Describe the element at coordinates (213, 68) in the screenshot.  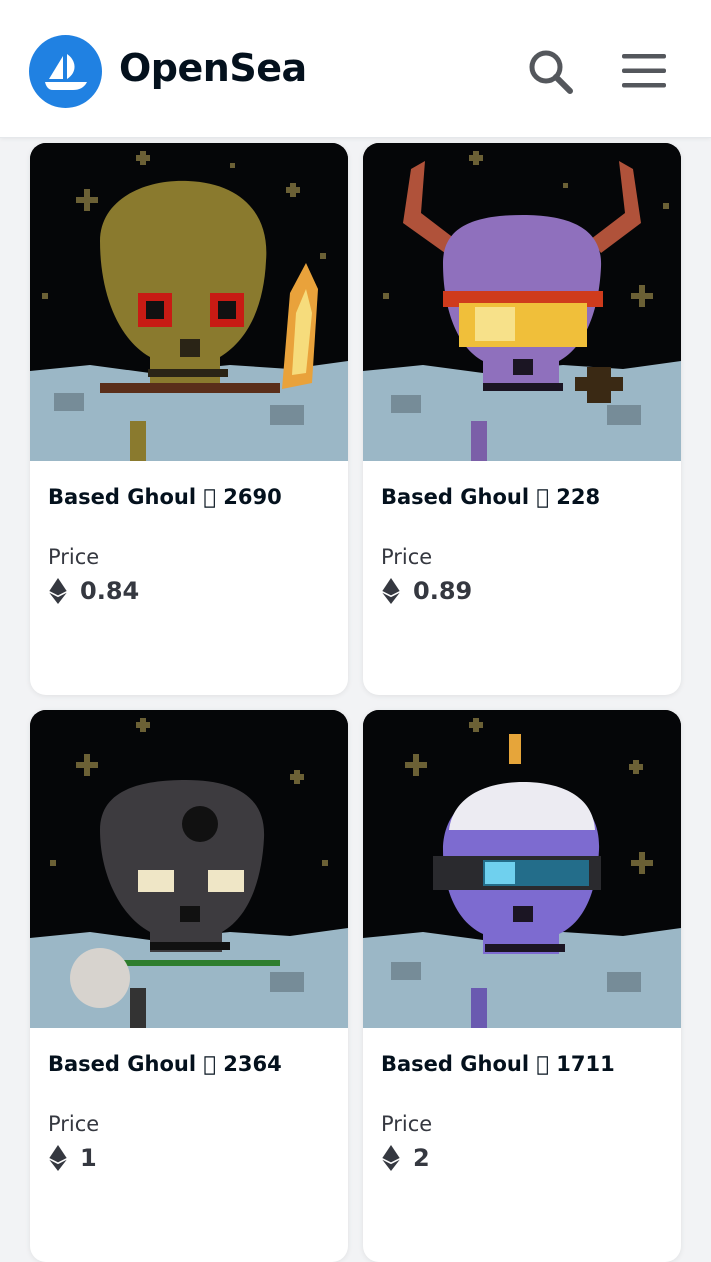
I see `brand-name: OpenSea` at that location.